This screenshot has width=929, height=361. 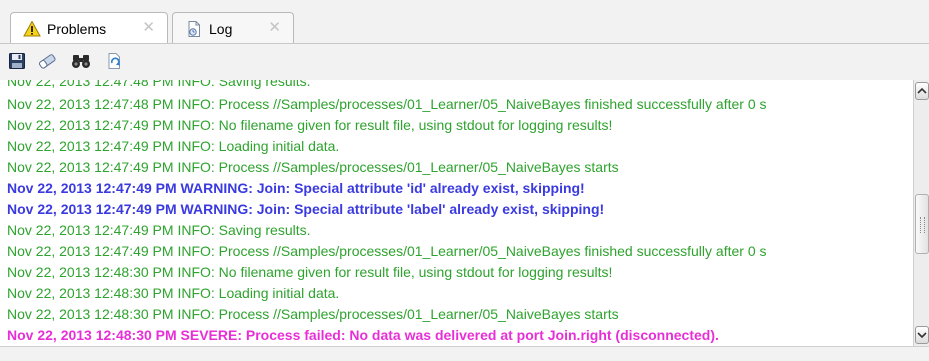 What do you see at coordinates (77, 28) in the screenshot?
I see `tab-problems-label: Problems` at bounding box center [77, 28].